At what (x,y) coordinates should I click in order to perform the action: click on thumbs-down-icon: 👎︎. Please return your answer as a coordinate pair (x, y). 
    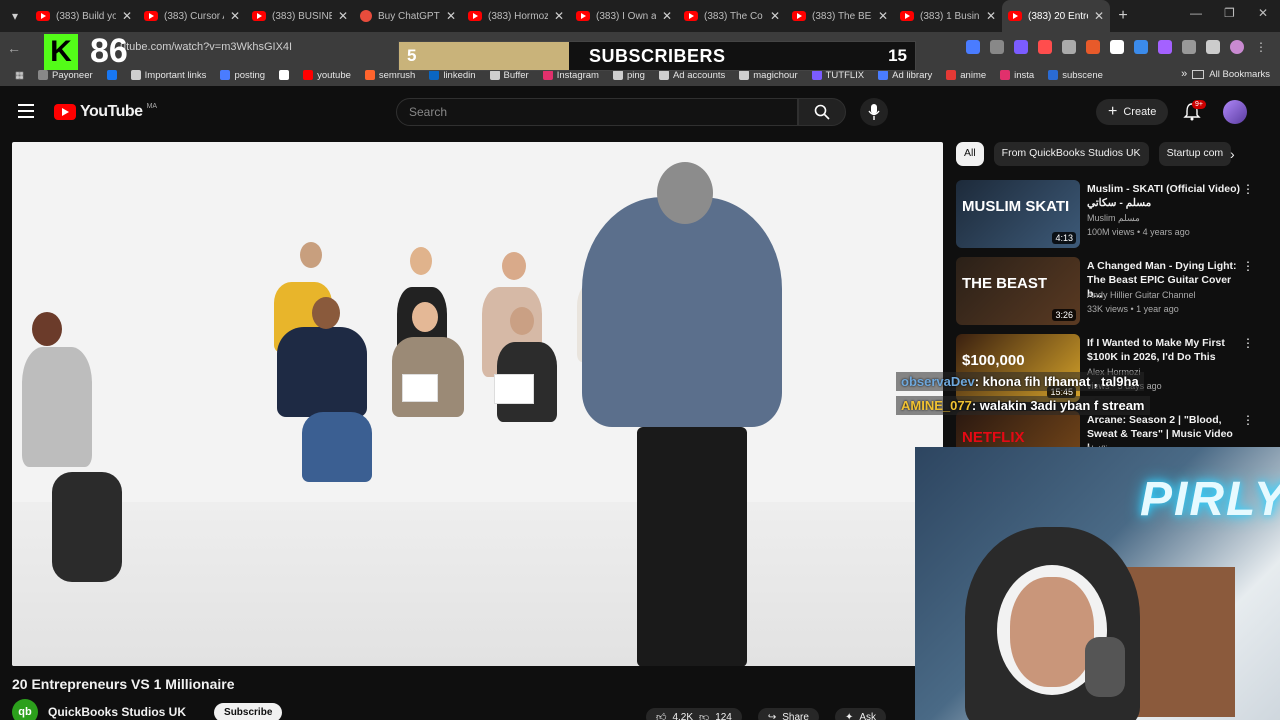
    Looking at the image, I should click on (704, 715).